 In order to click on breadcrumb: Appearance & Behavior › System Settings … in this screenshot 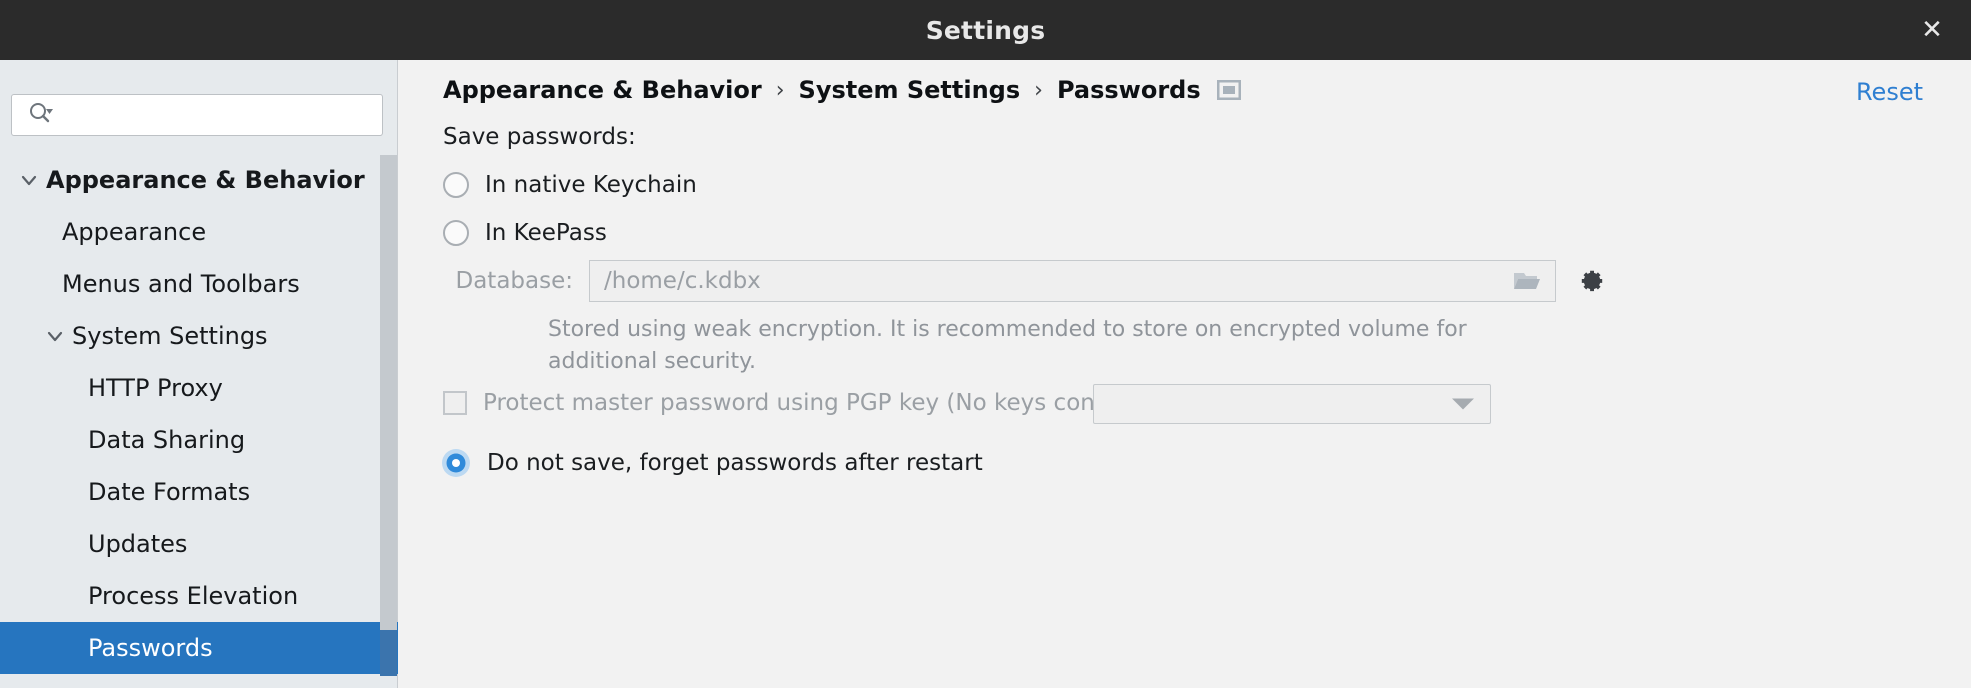, I will do `click(842, 90)`.